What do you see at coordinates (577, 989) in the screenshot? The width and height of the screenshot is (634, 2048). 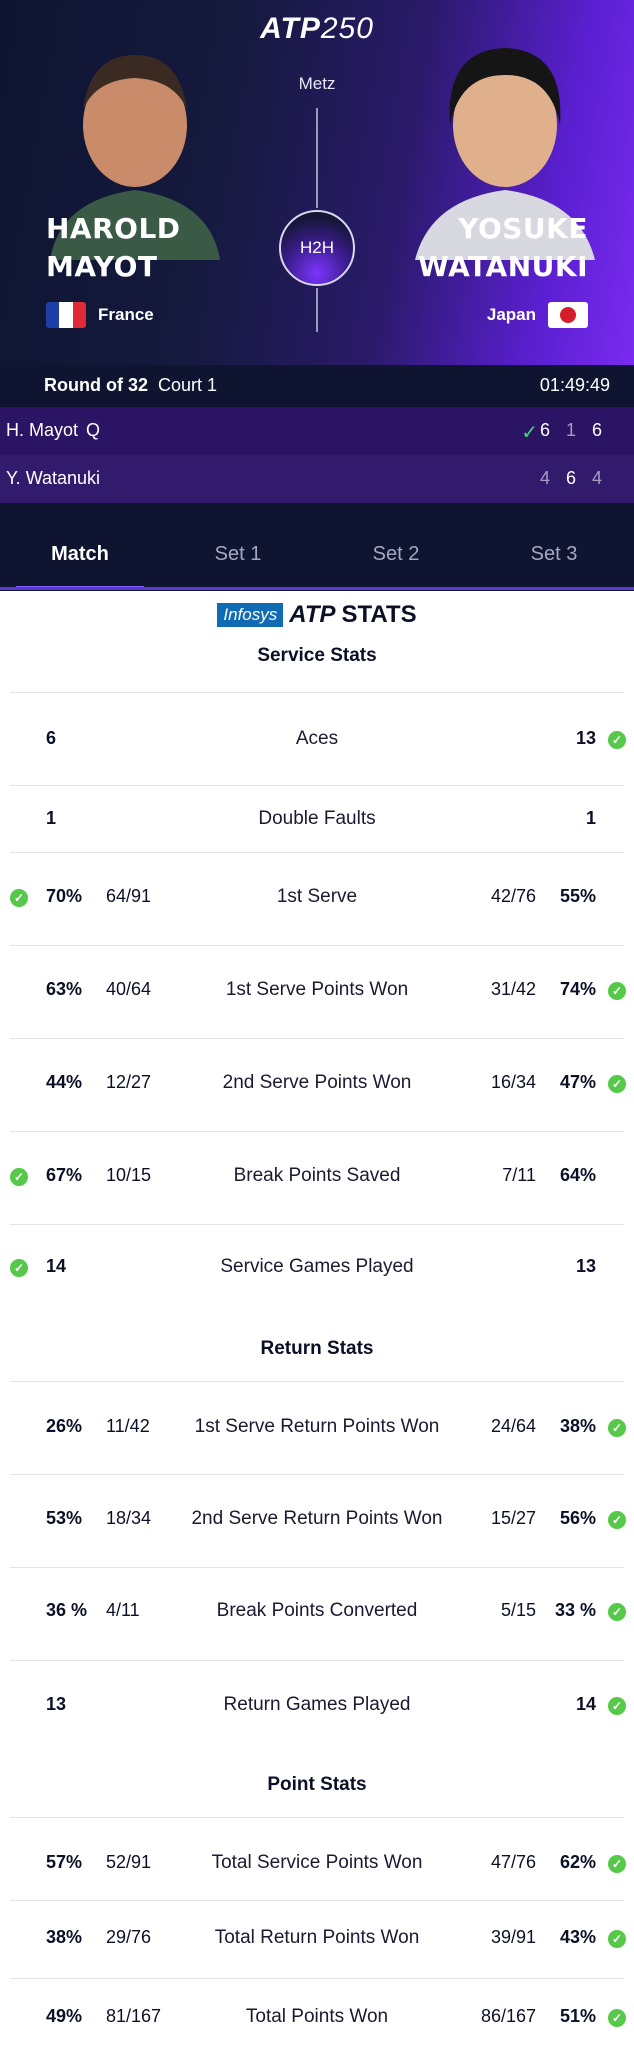 I see `stat-player2-value: 74%` at bounding box center [577, 989].